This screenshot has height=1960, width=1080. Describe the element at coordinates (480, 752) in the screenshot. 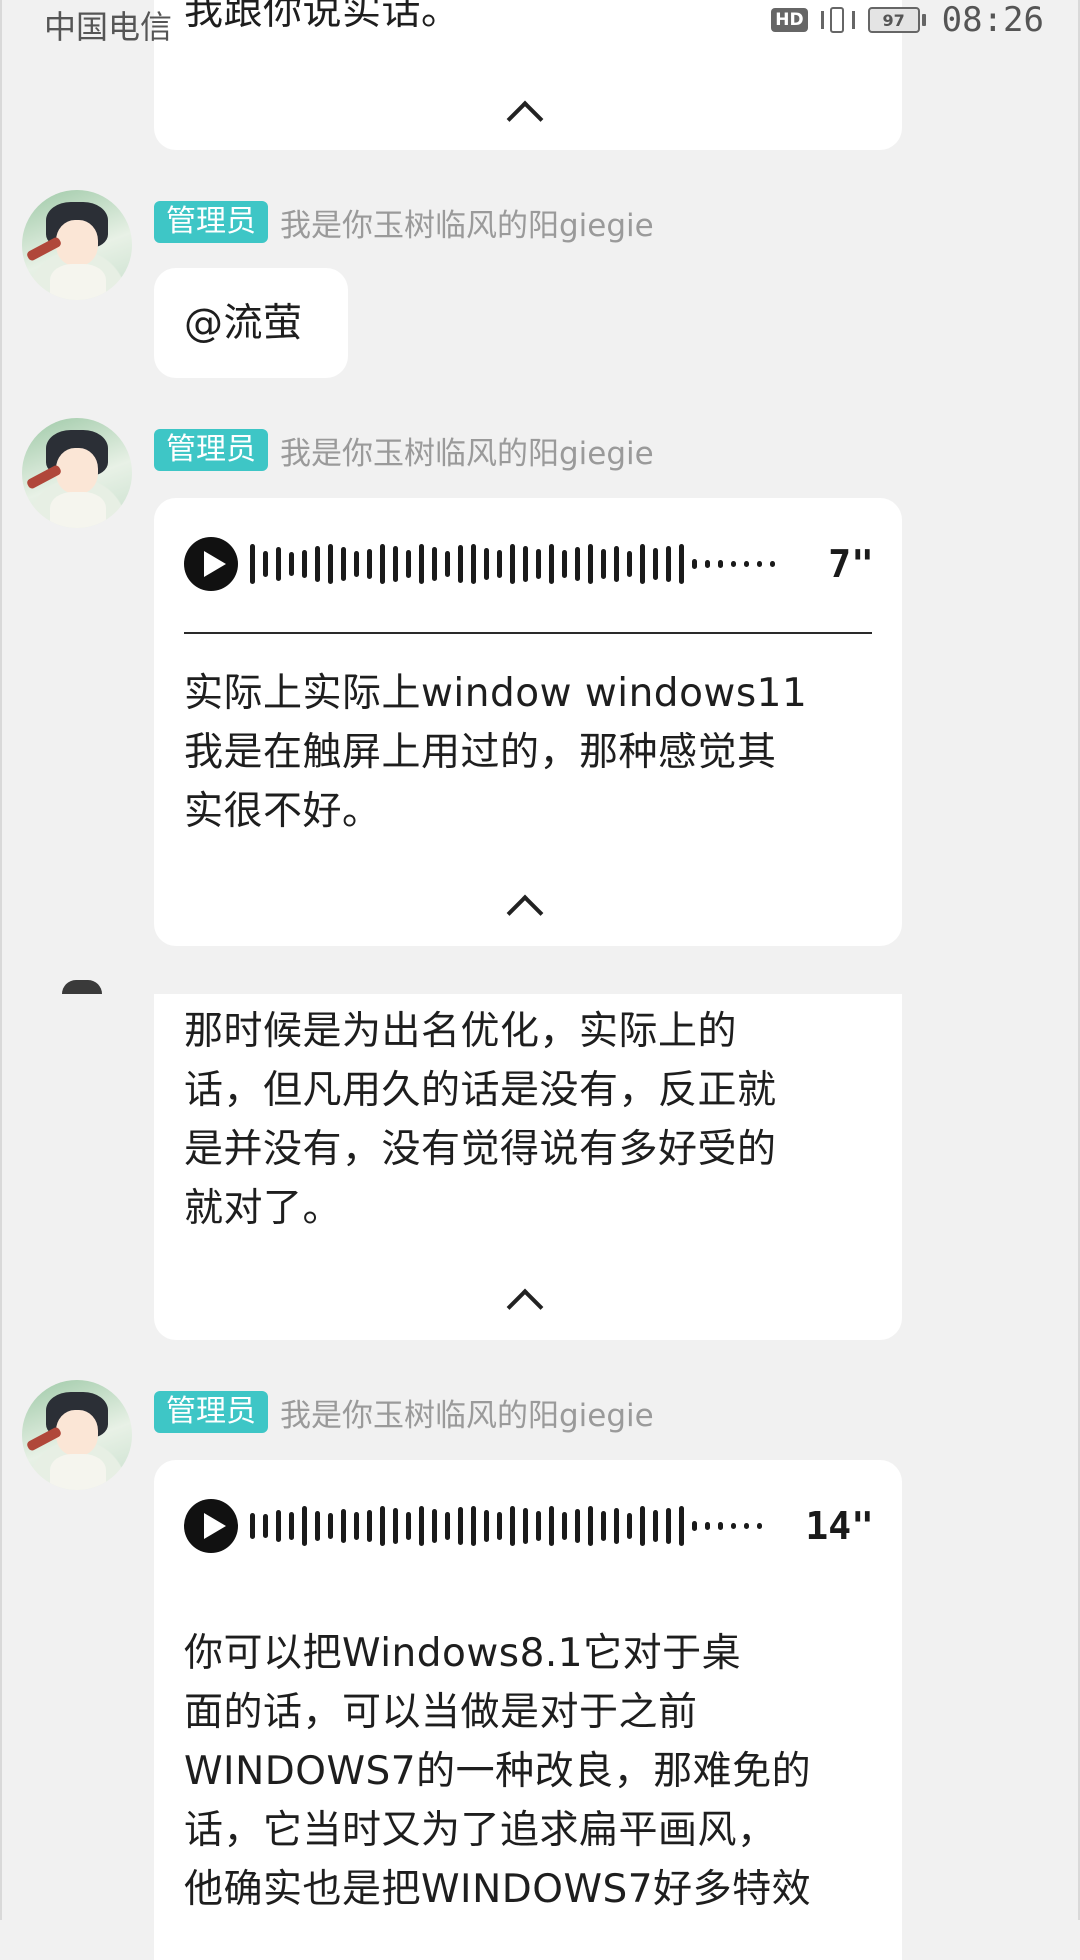

I see `transcript-line: 我是在触屏上用过的，那种感觉其` at that location.